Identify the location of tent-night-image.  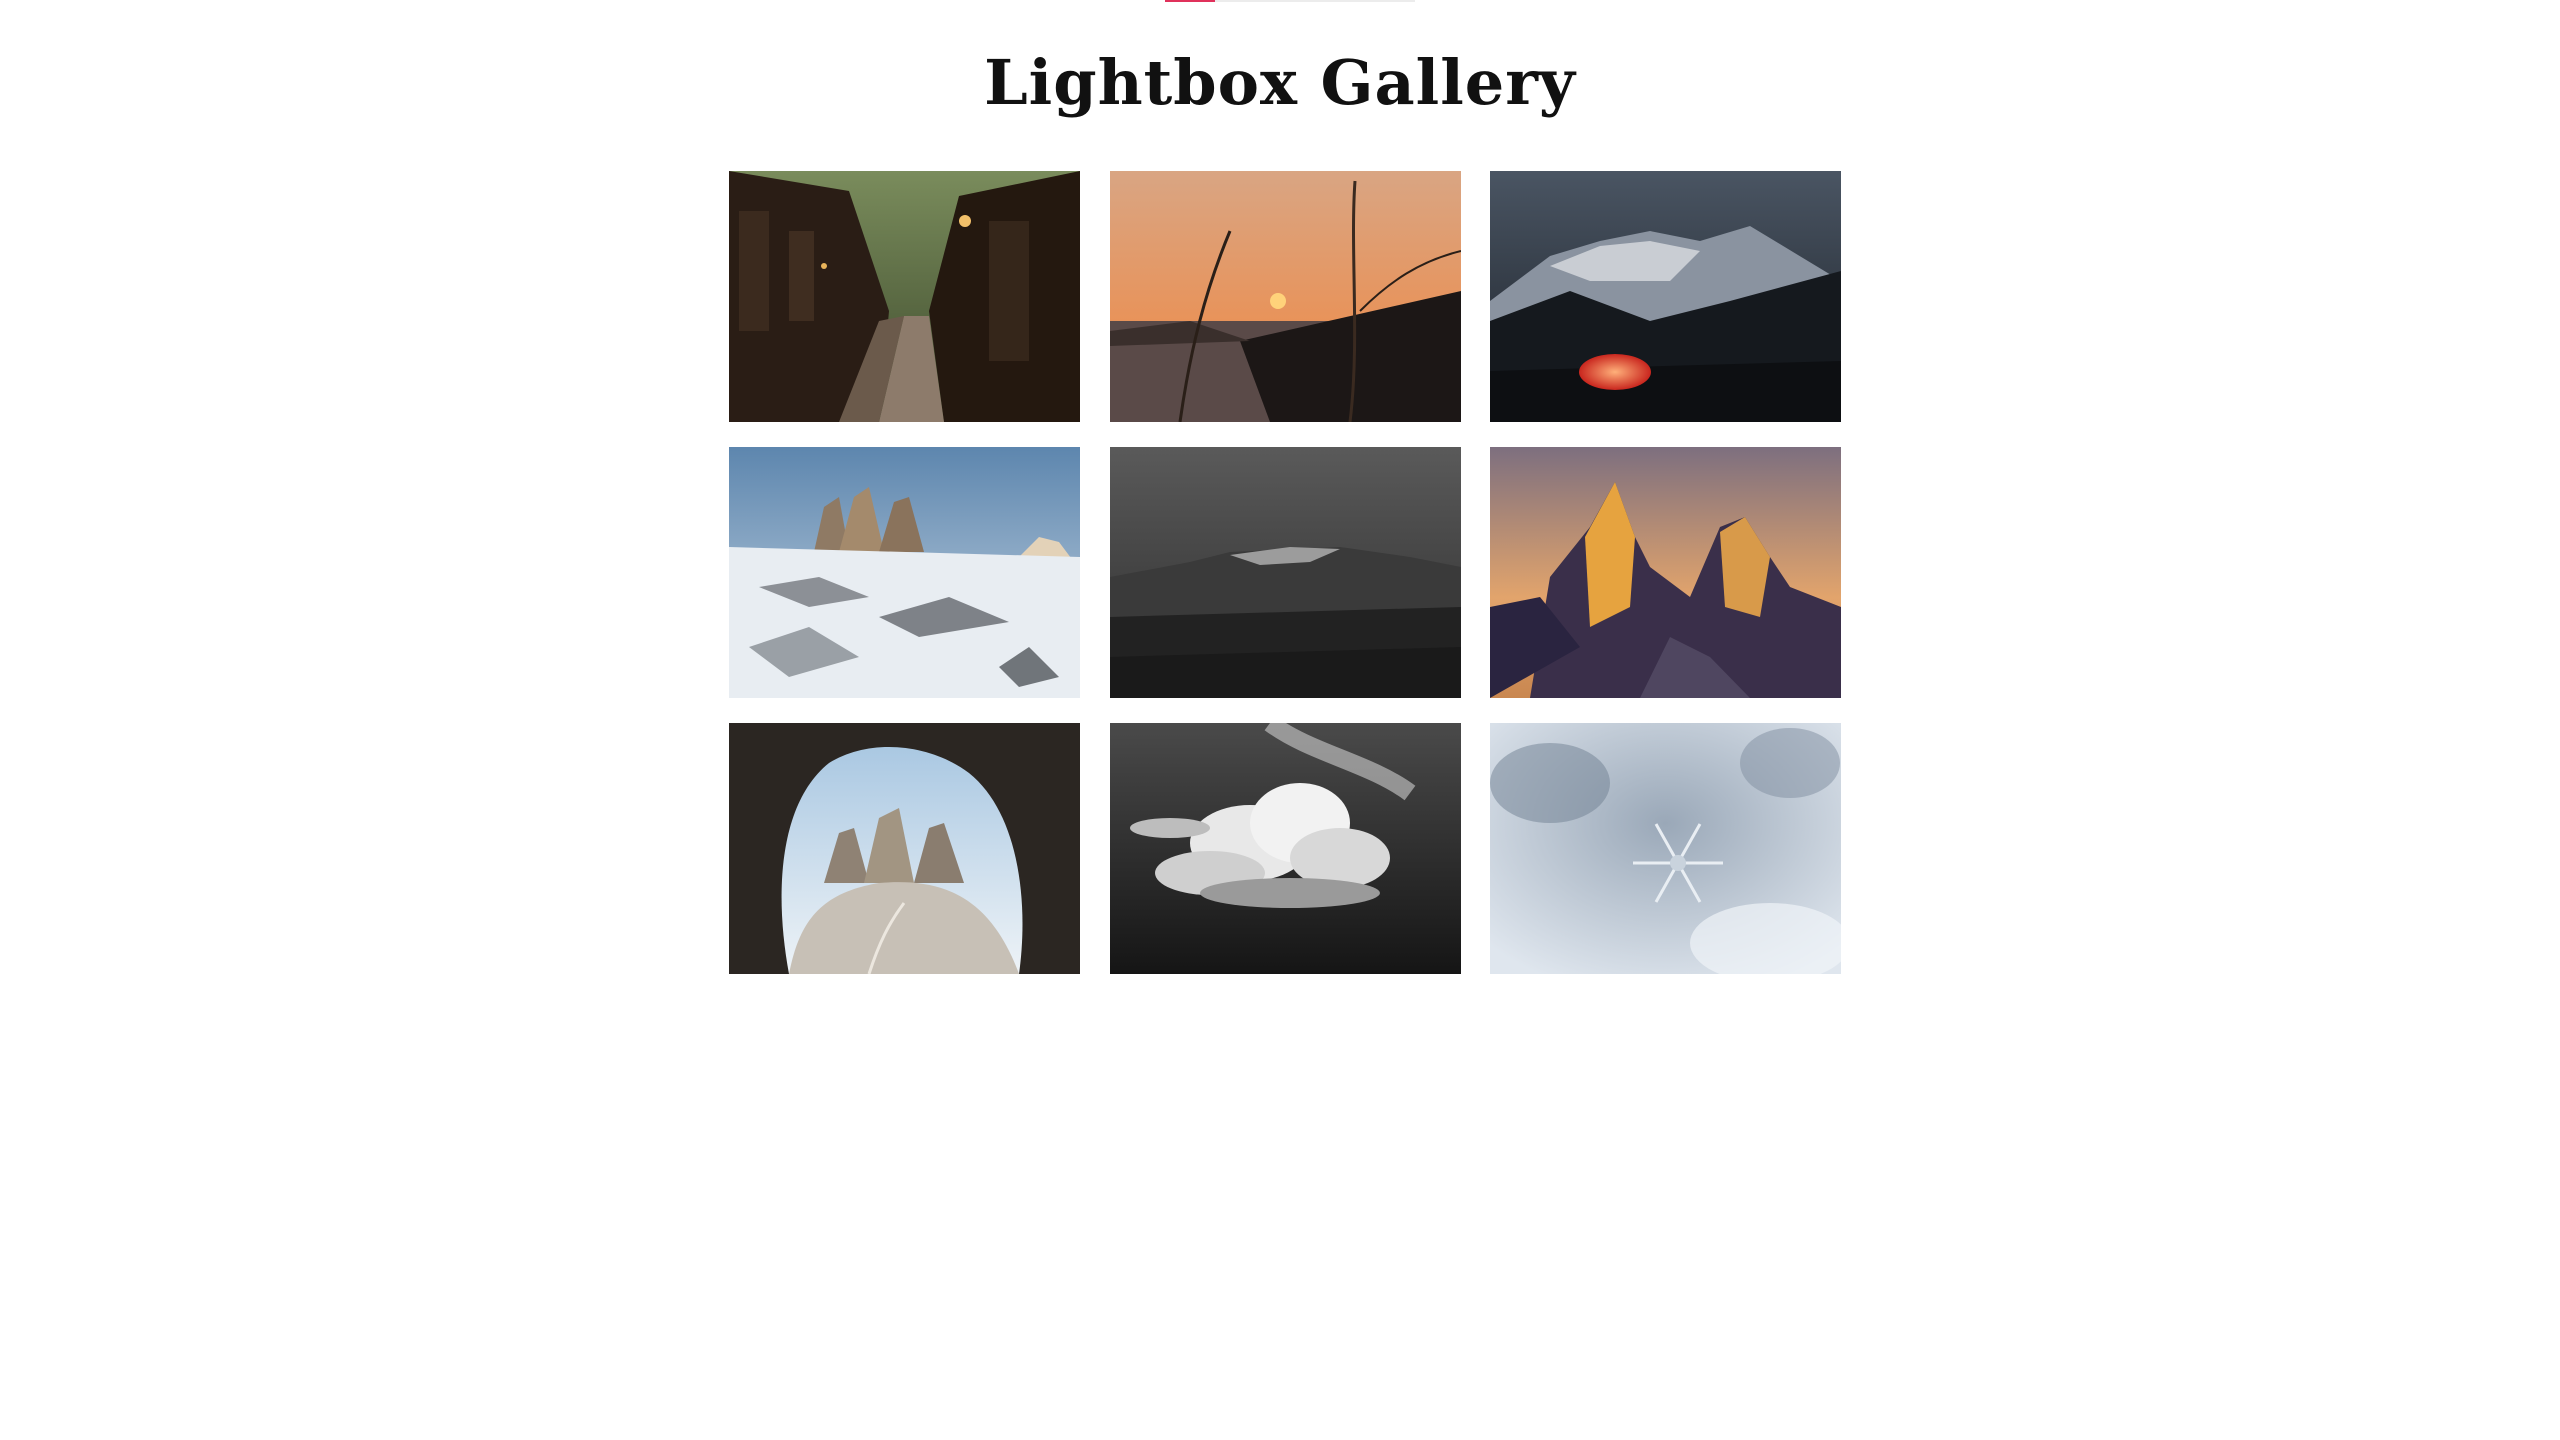
(1665, 296).